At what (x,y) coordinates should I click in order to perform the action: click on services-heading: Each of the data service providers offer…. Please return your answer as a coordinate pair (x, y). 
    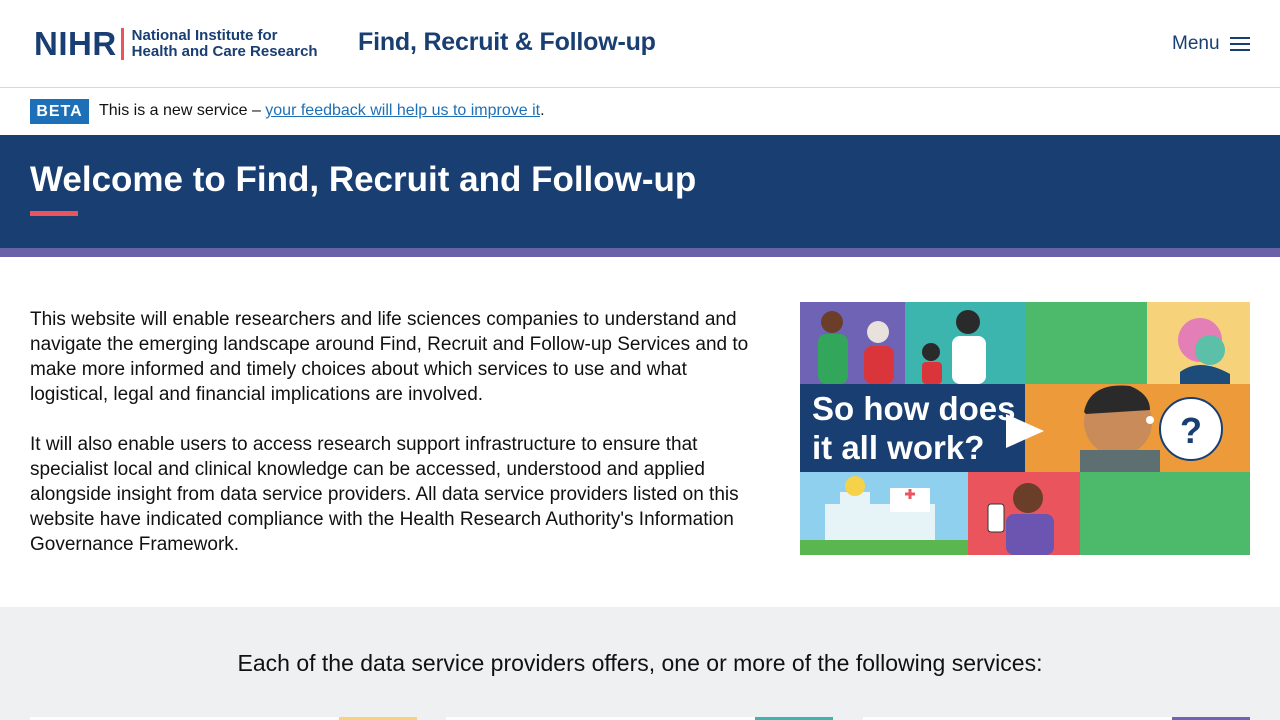
    Looking at the image, I should click on (640, 663).